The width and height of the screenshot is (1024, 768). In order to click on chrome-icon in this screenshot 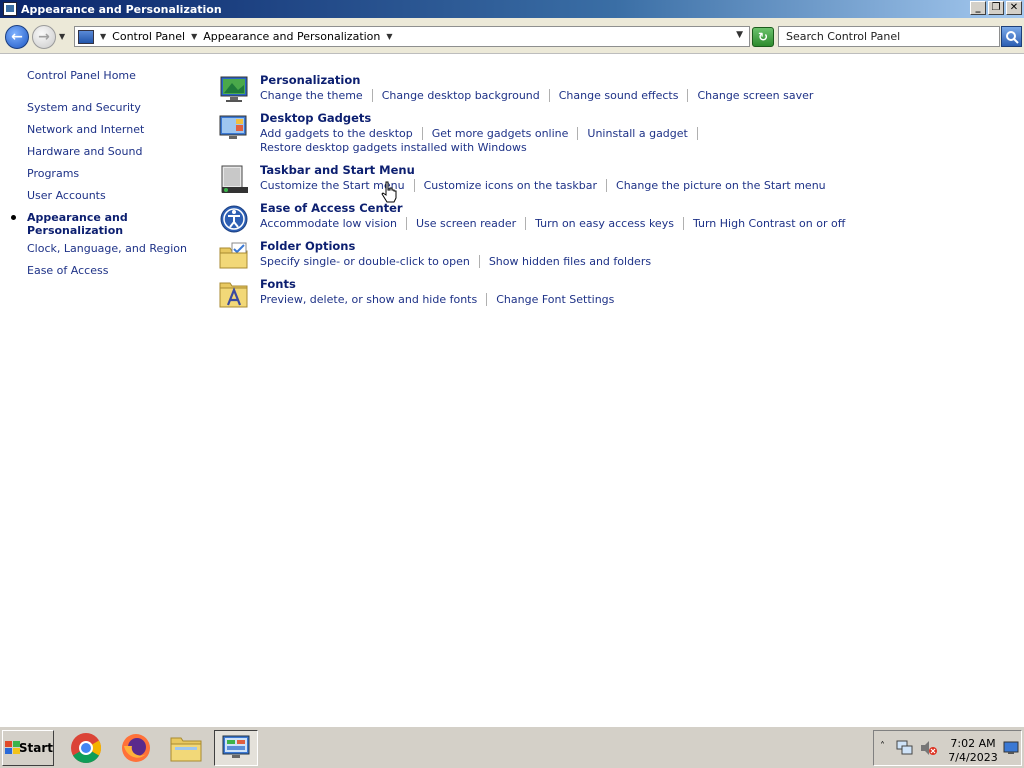, I will do `click(86, 748)`.